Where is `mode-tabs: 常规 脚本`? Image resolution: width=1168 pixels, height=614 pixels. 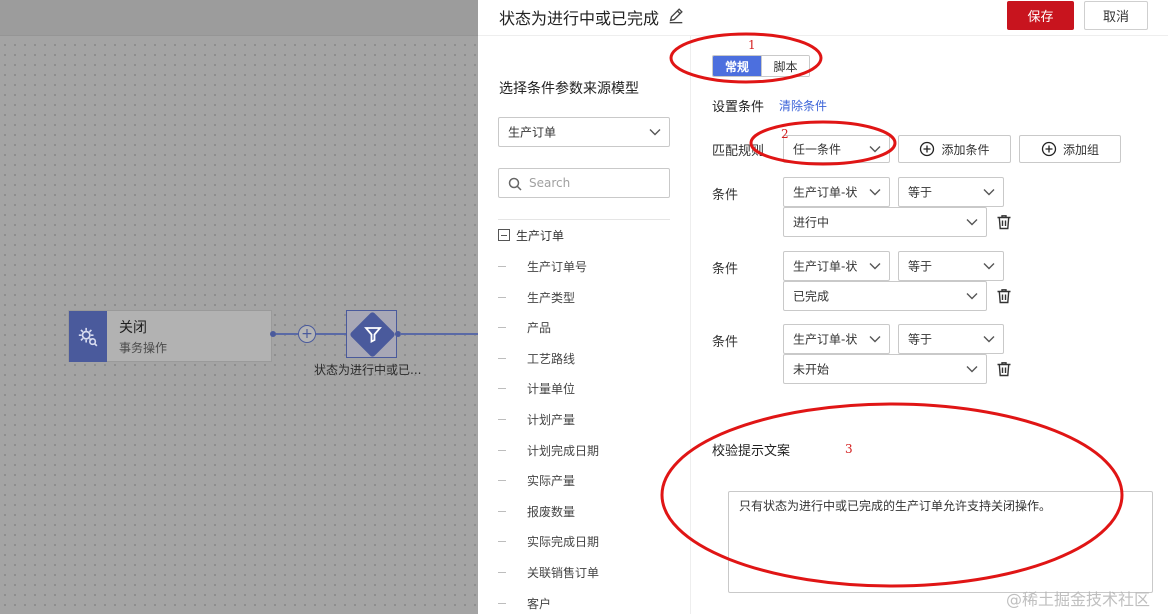
mode-tabs: 常规 脚本 is located at coordinates (761, 66).